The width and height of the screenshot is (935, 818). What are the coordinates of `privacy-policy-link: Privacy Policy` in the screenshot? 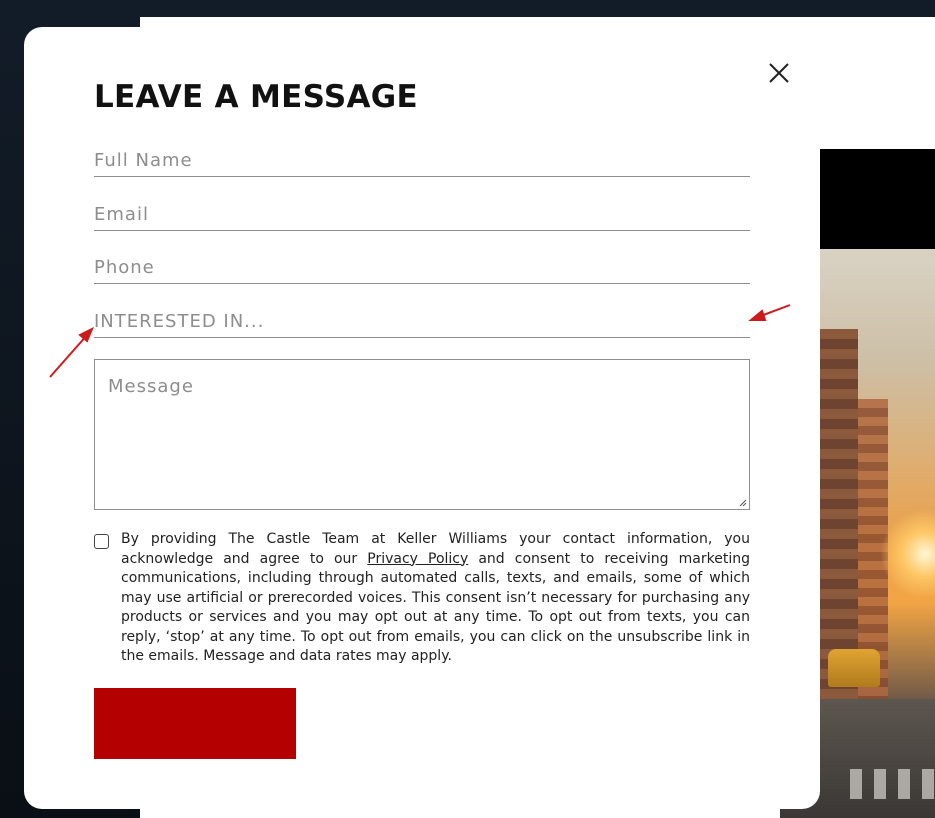 It's located at (417, 559).